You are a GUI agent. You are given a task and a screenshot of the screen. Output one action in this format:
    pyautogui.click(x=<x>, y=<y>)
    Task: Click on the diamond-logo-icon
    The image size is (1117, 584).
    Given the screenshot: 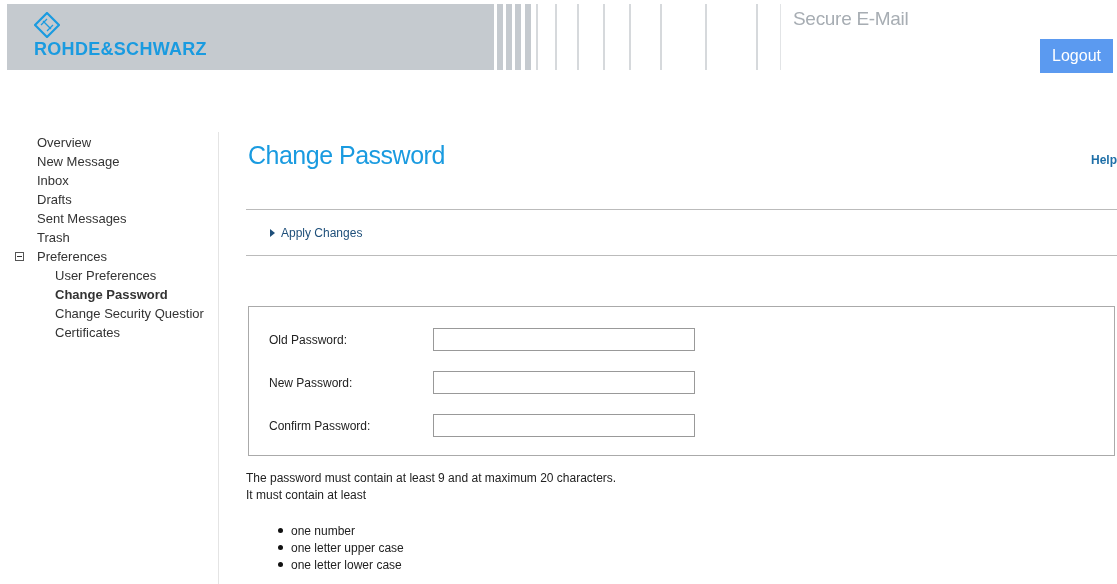 What is the action you would take?
    pyautogui.click(x=47, y=25)
    